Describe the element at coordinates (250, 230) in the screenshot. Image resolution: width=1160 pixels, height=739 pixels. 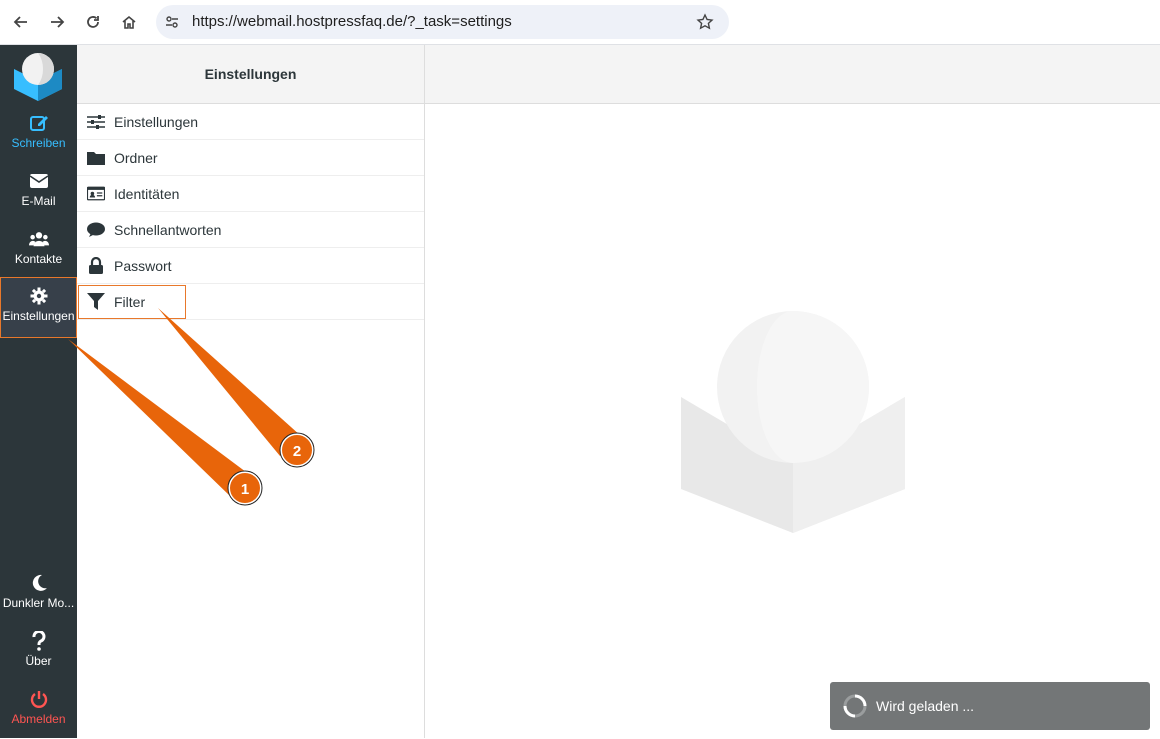
I see `settings-item-responses: Schnellantworten` at that location.